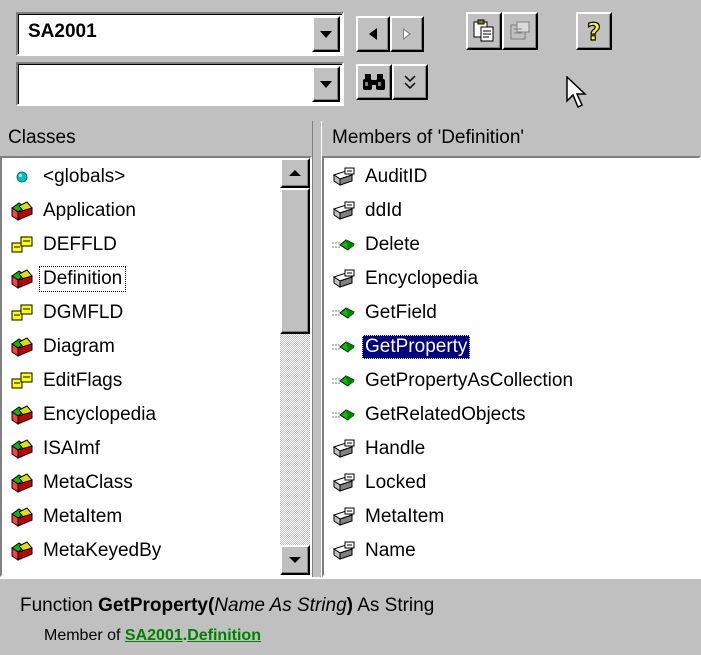 The width and height of the screenshot is (701, 655). I want to click on class-item-label: MetaClass, so click(88, 482).